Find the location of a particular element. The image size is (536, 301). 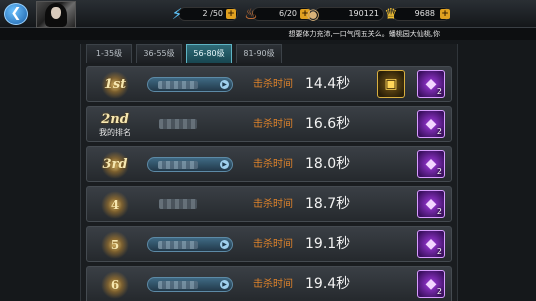

avatar is located at coordinates (56, 14).